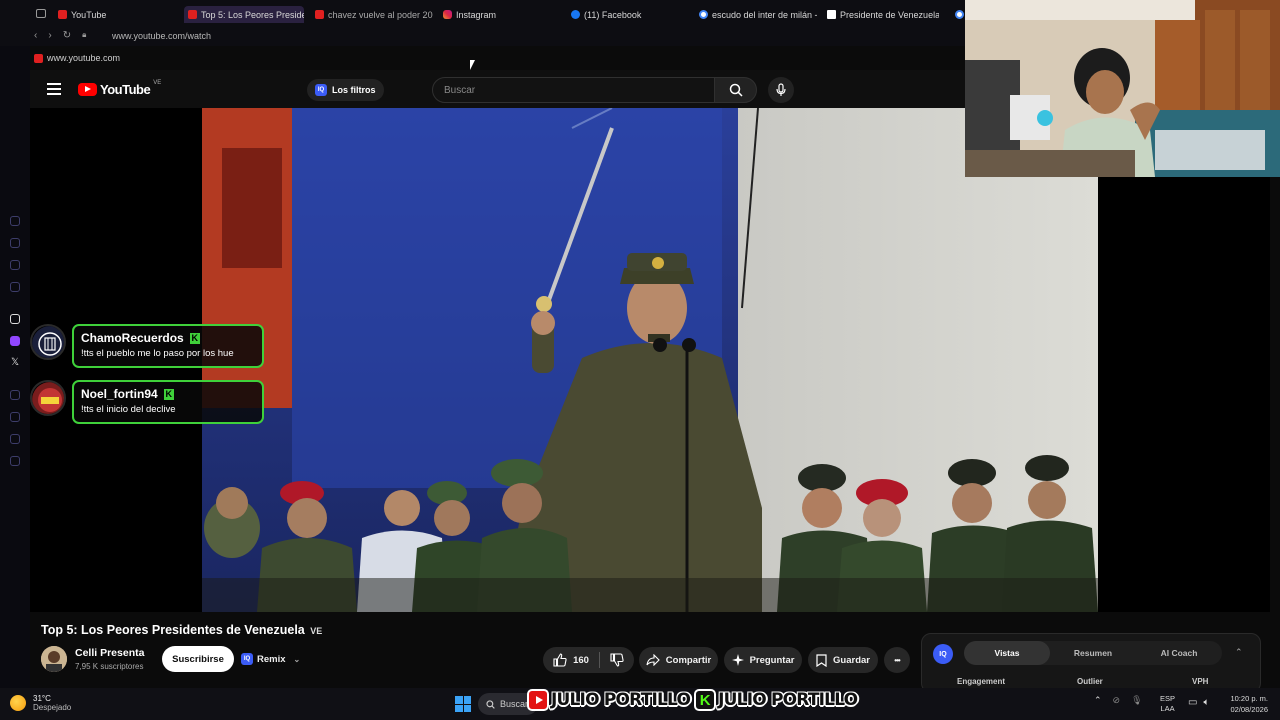 The height and width of the screenshot is (720, 1280). Describe the element at coordinates (843, 660) in the screenshot. I see `save-button: Guardar` at that location.